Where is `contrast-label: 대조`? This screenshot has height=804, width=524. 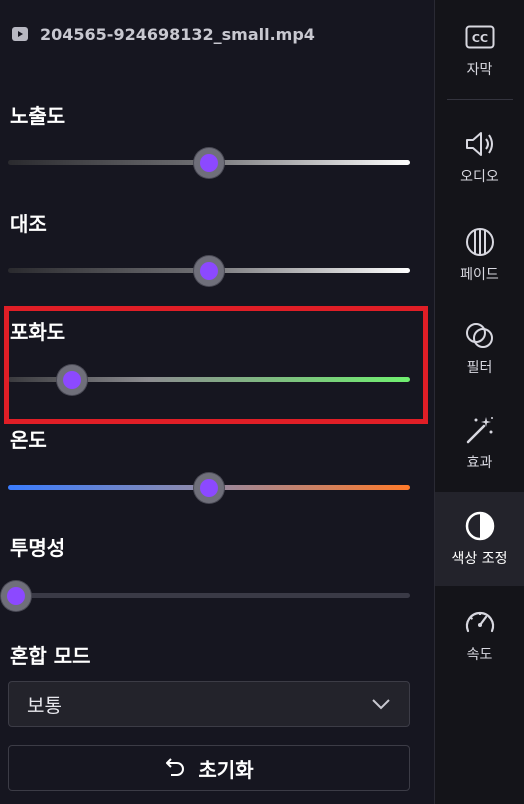
contrast-label: 대조 is located at coordinates (28, 224).